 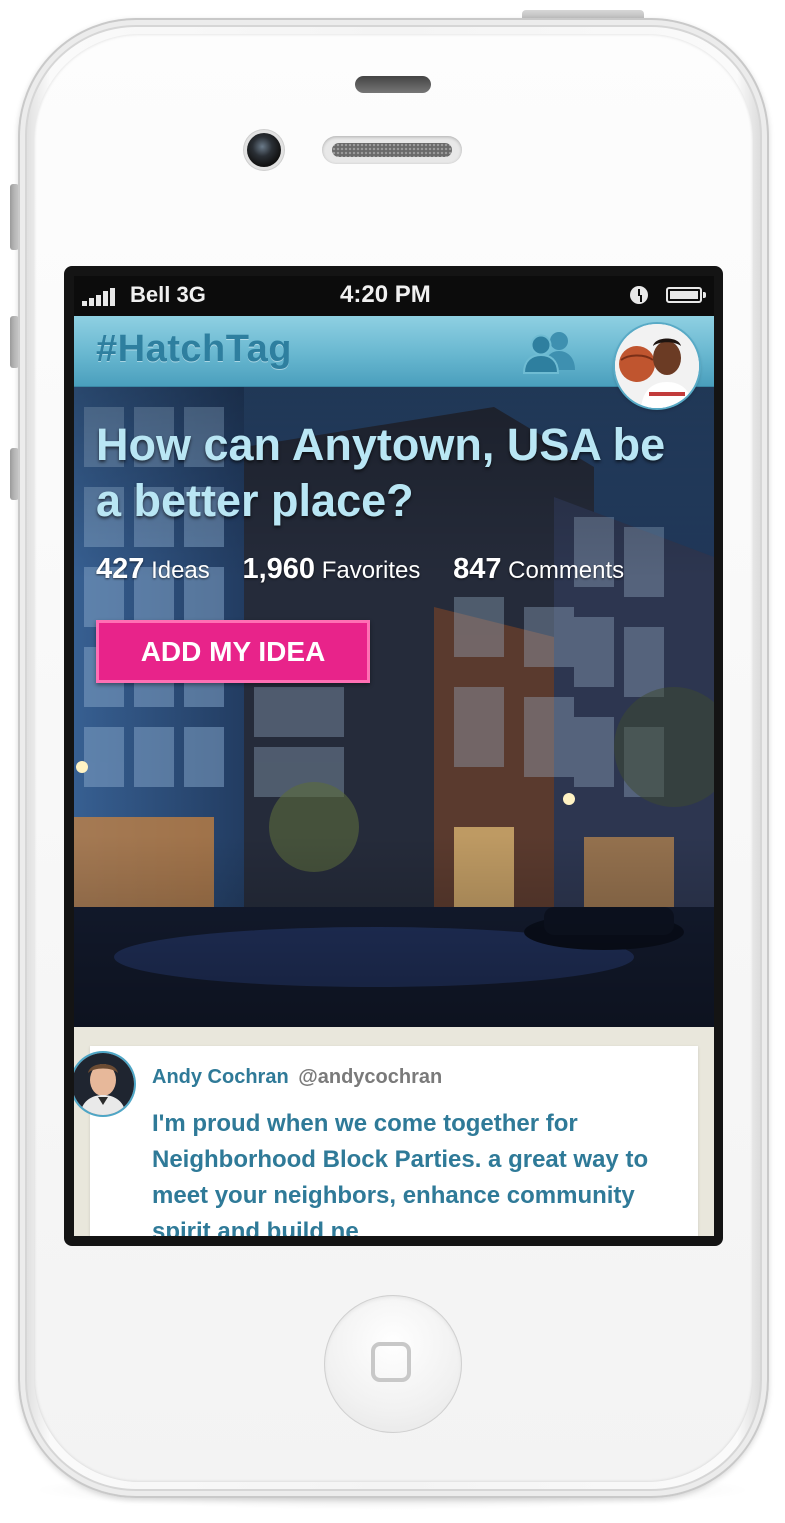 I want to click on status-bar: Bell 3G 4:20 PM, so click(x=394, y=296).